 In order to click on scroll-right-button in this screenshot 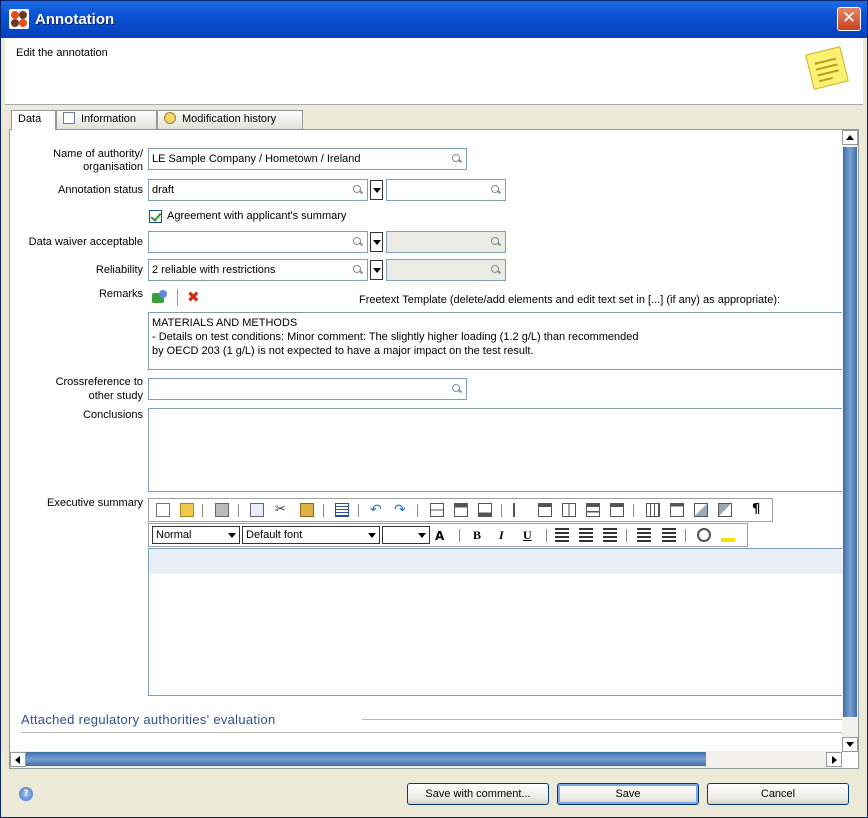, I will do `click(834, 759)`.